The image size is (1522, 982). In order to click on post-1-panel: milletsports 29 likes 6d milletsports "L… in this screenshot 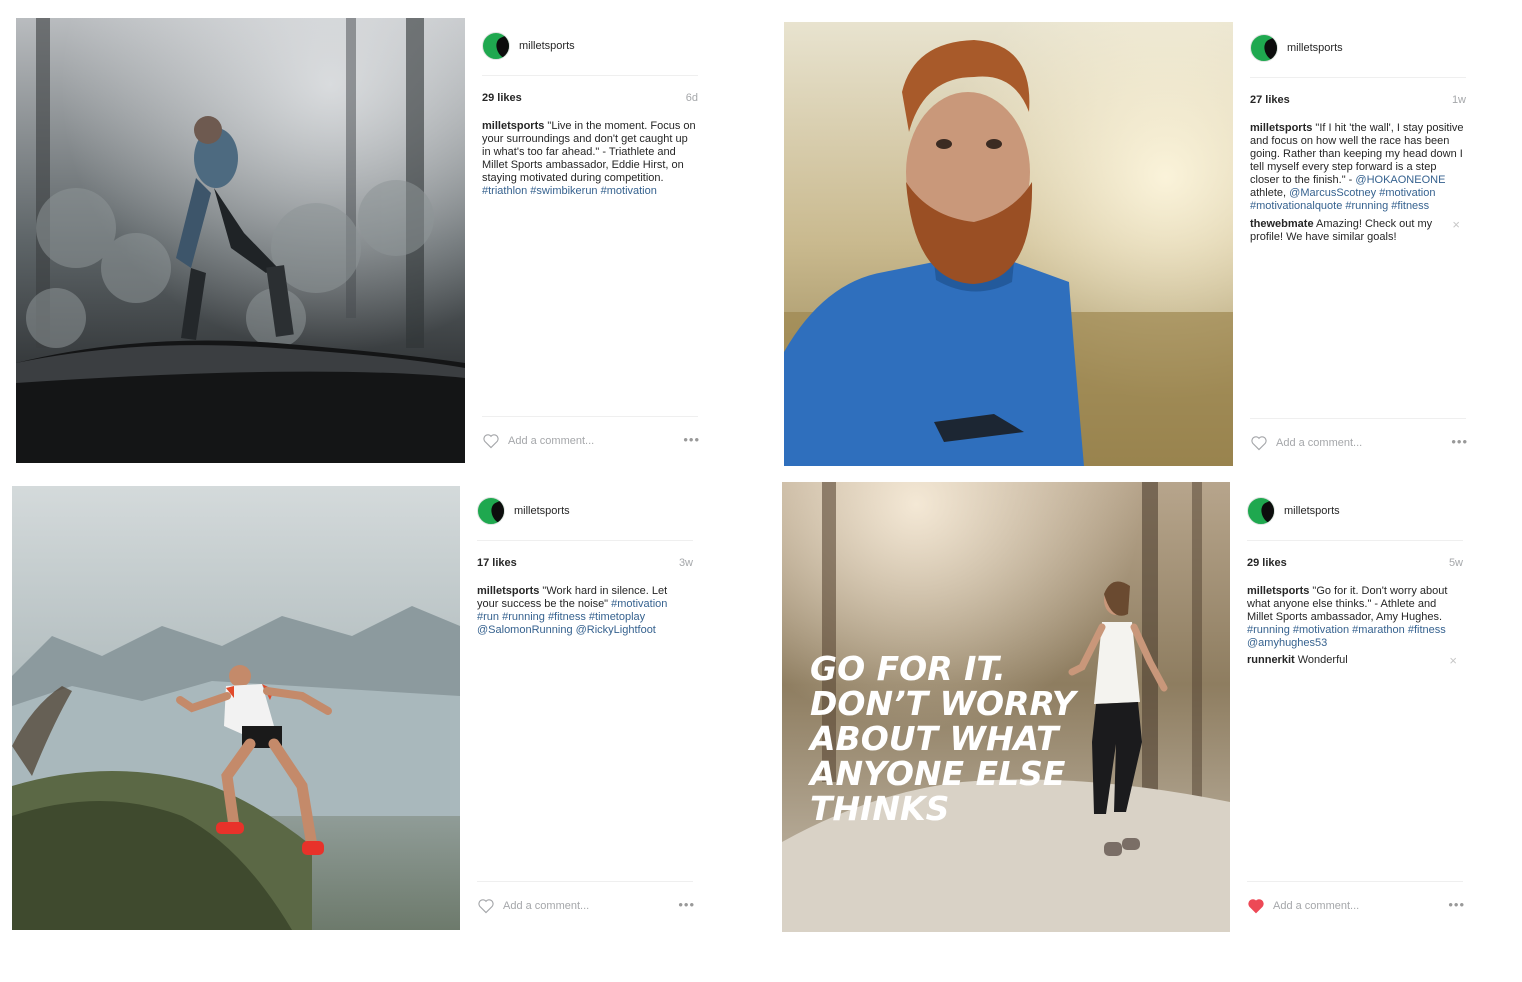, I will do `click(591, 242)`.